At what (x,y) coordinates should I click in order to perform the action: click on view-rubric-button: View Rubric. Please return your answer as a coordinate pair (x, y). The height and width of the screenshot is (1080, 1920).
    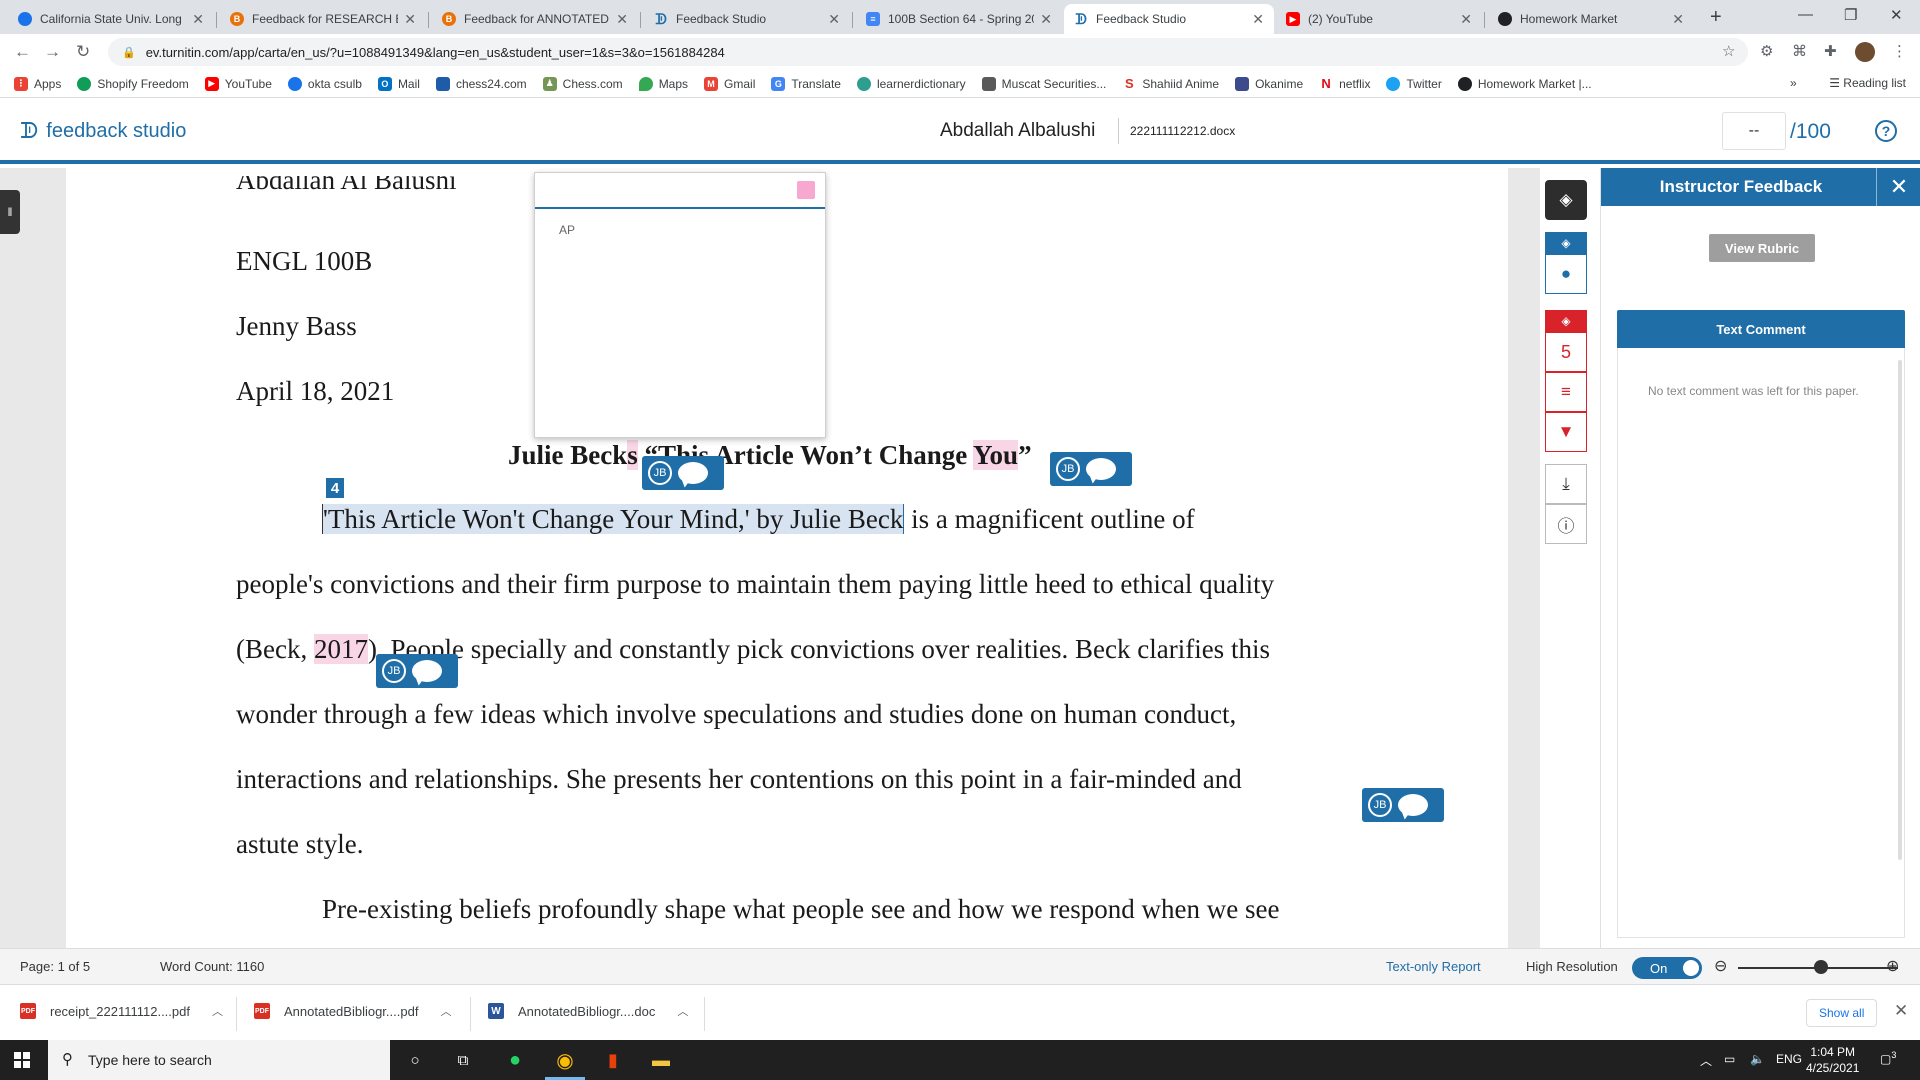
    Looking at the image, I should click on (1762, 248).